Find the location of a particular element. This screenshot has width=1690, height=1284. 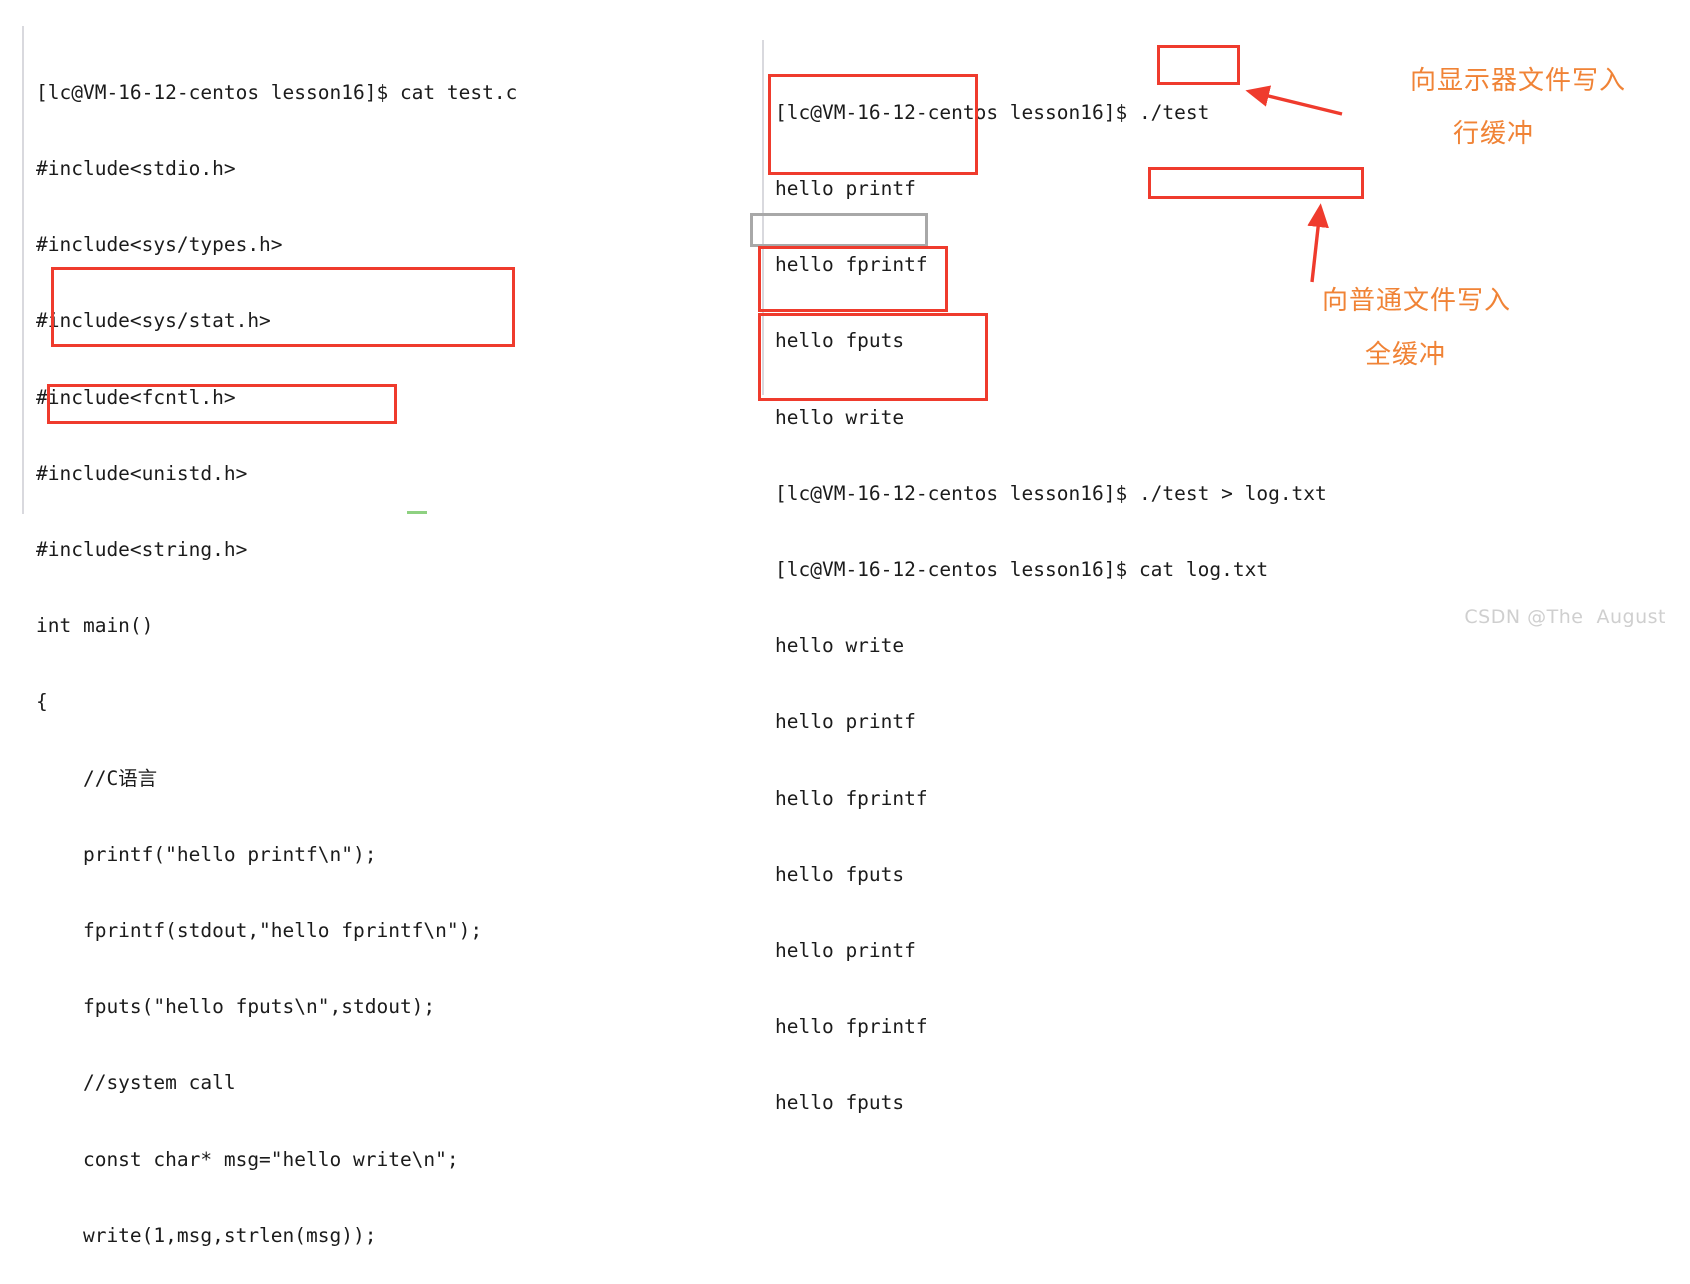

highlight-box-stdout-output is located at coordinates (873, 124).